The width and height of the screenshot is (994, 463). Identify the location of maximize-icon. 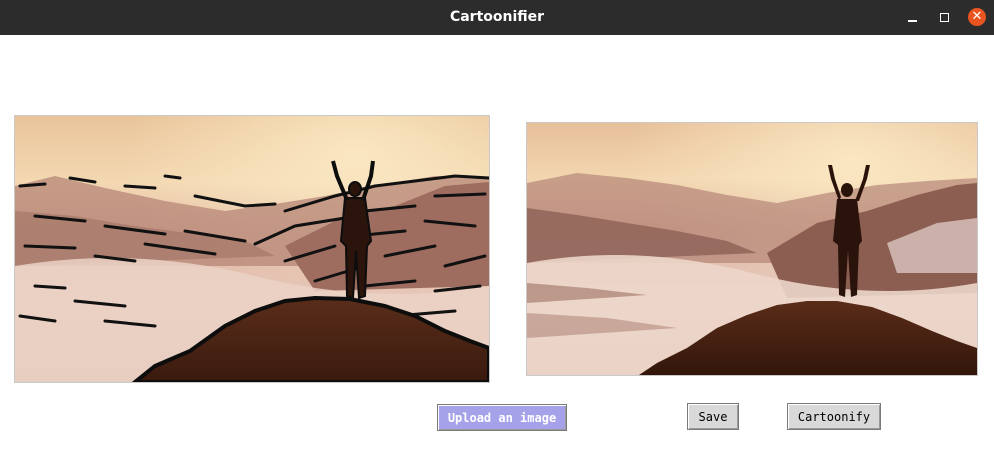
(944, 17).